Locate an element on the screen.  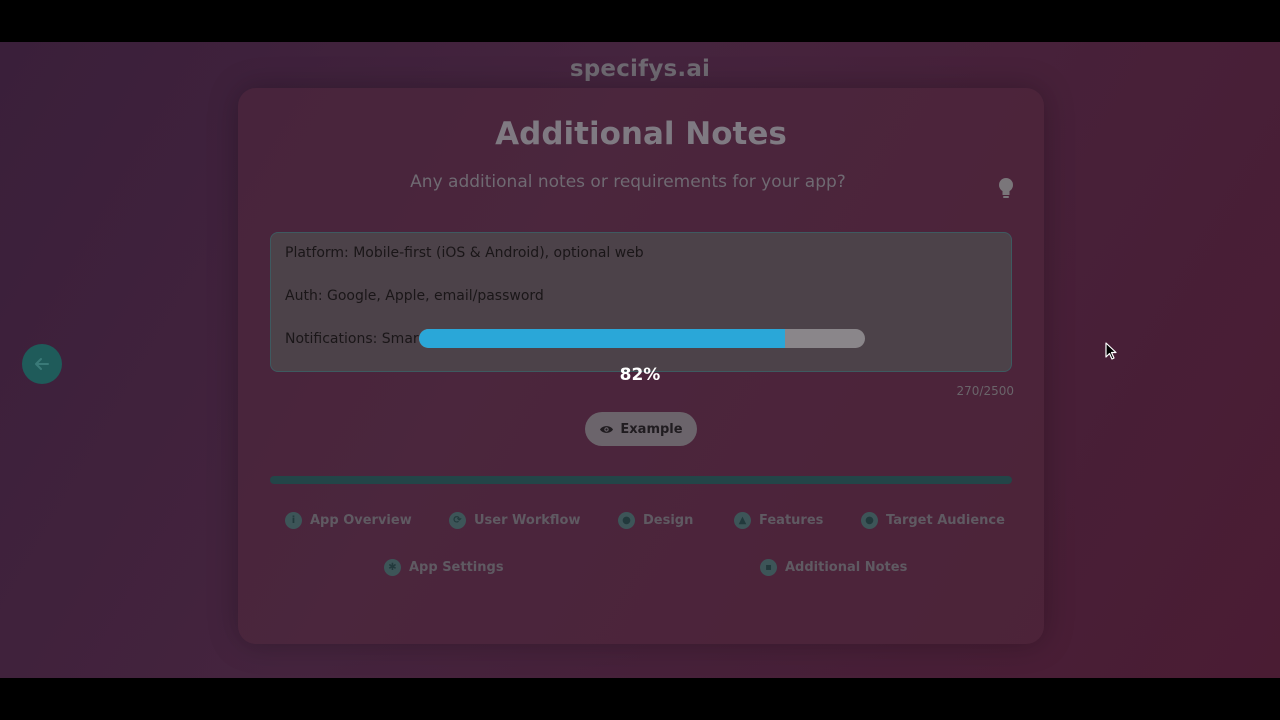
generation-progress-bar is located at coordinates (642, 338).